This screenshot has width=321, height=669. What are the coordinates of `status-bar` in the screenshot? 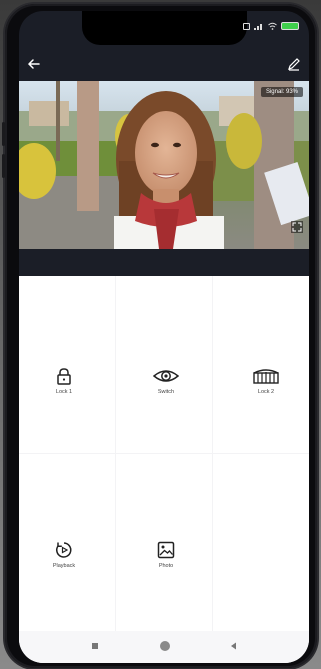 It's located at (271, 26).